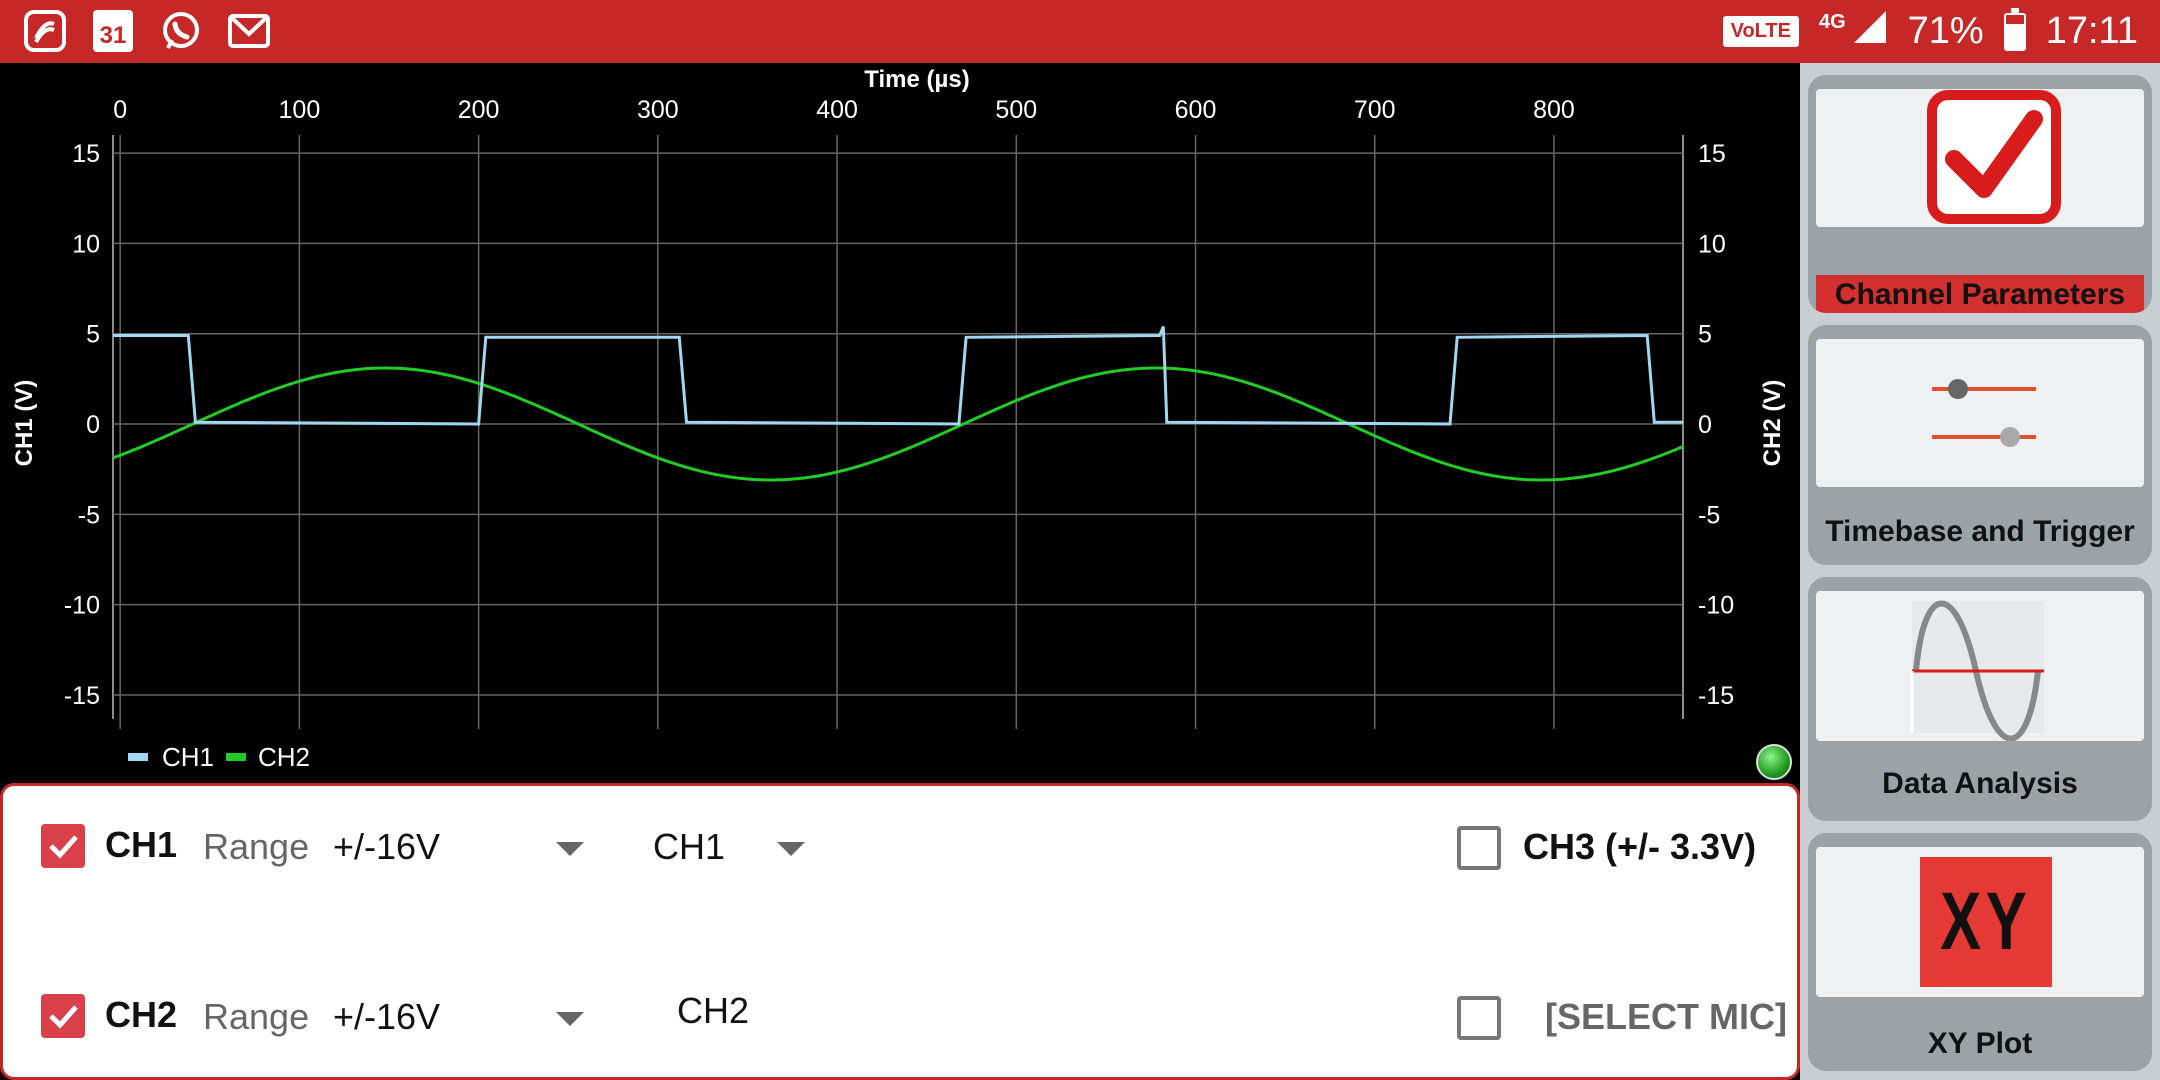  I want to click on x-tick-label: 0, so click(120, 110).